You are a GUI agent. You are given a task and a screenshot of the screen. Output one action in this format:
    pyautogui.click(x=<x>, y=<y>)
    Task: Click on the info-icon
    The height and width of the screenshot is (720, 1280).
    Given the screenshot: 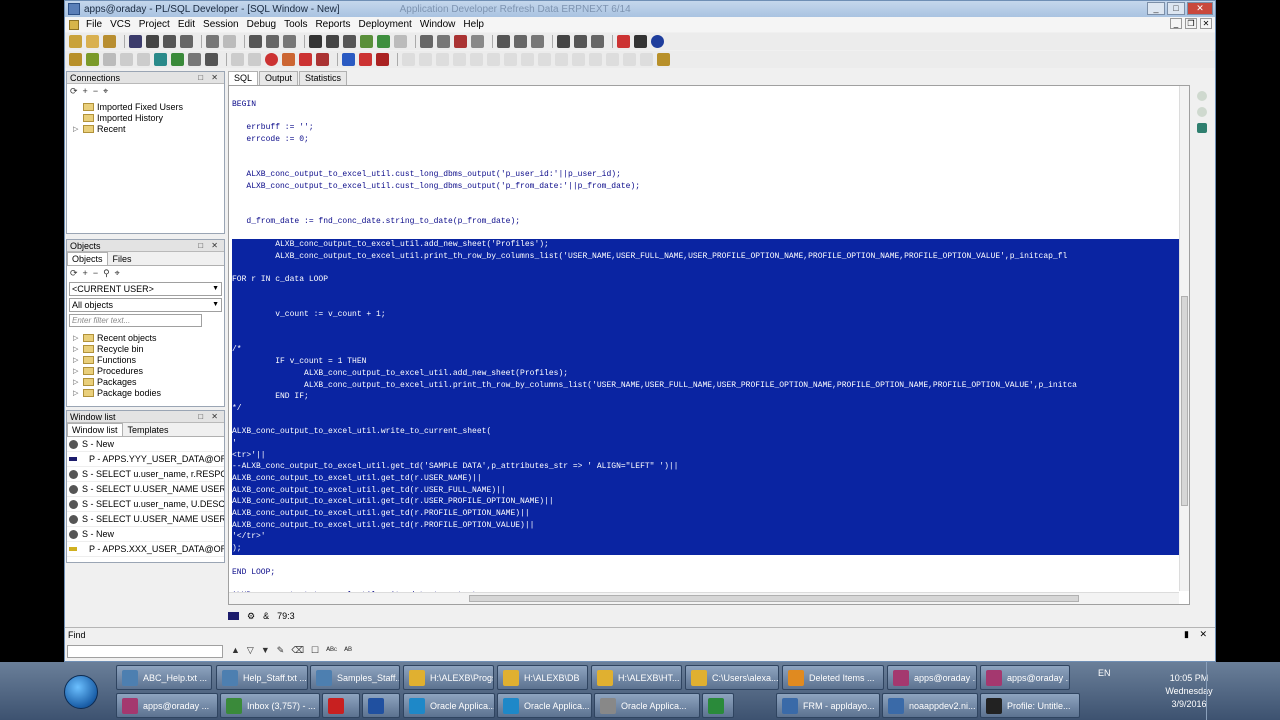 What is the action you would take?
    pyautogui.click(x=657, y=41)
    